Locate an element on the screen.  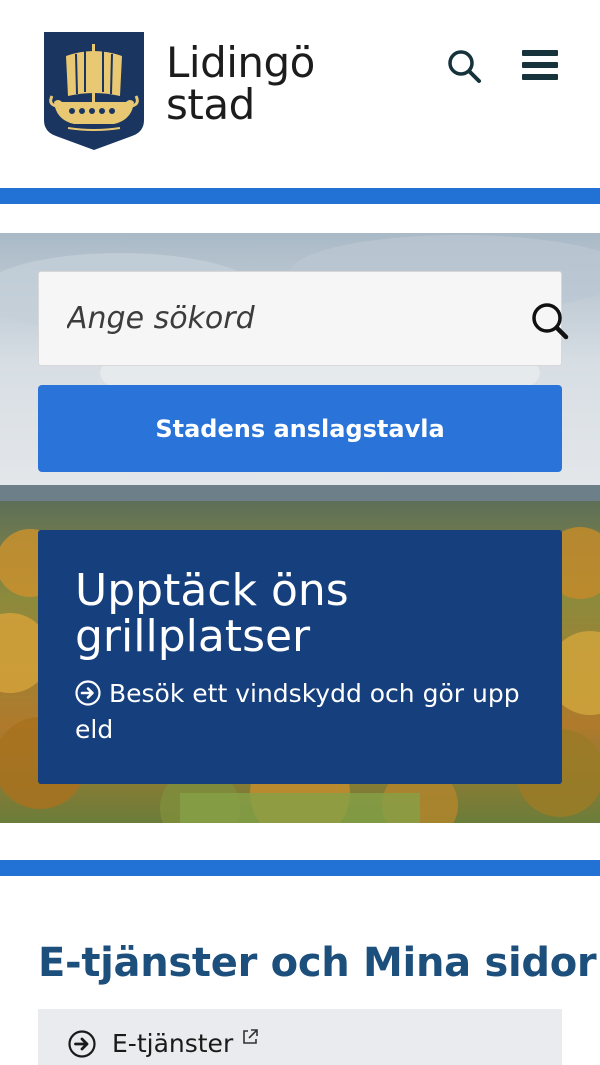
hamburger-menu-icon is located at coordinates (540, 65).